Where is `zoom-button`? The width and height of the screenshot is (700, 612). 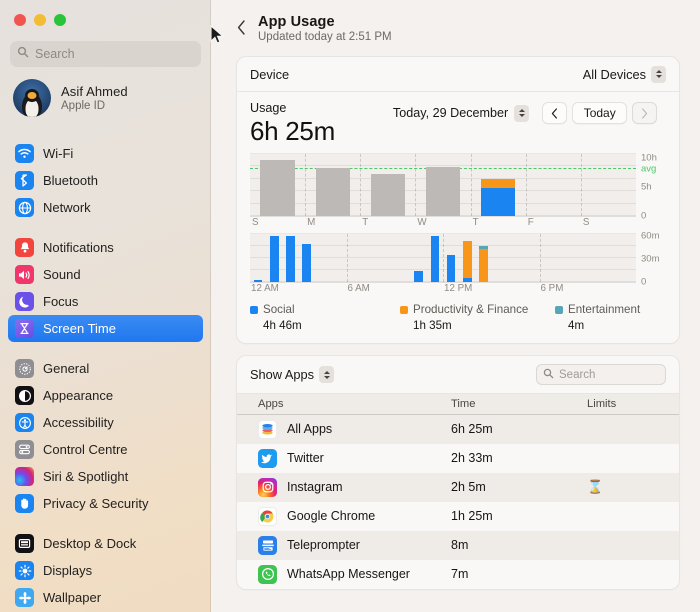 zoom-button is located at coordinates (60, 20).